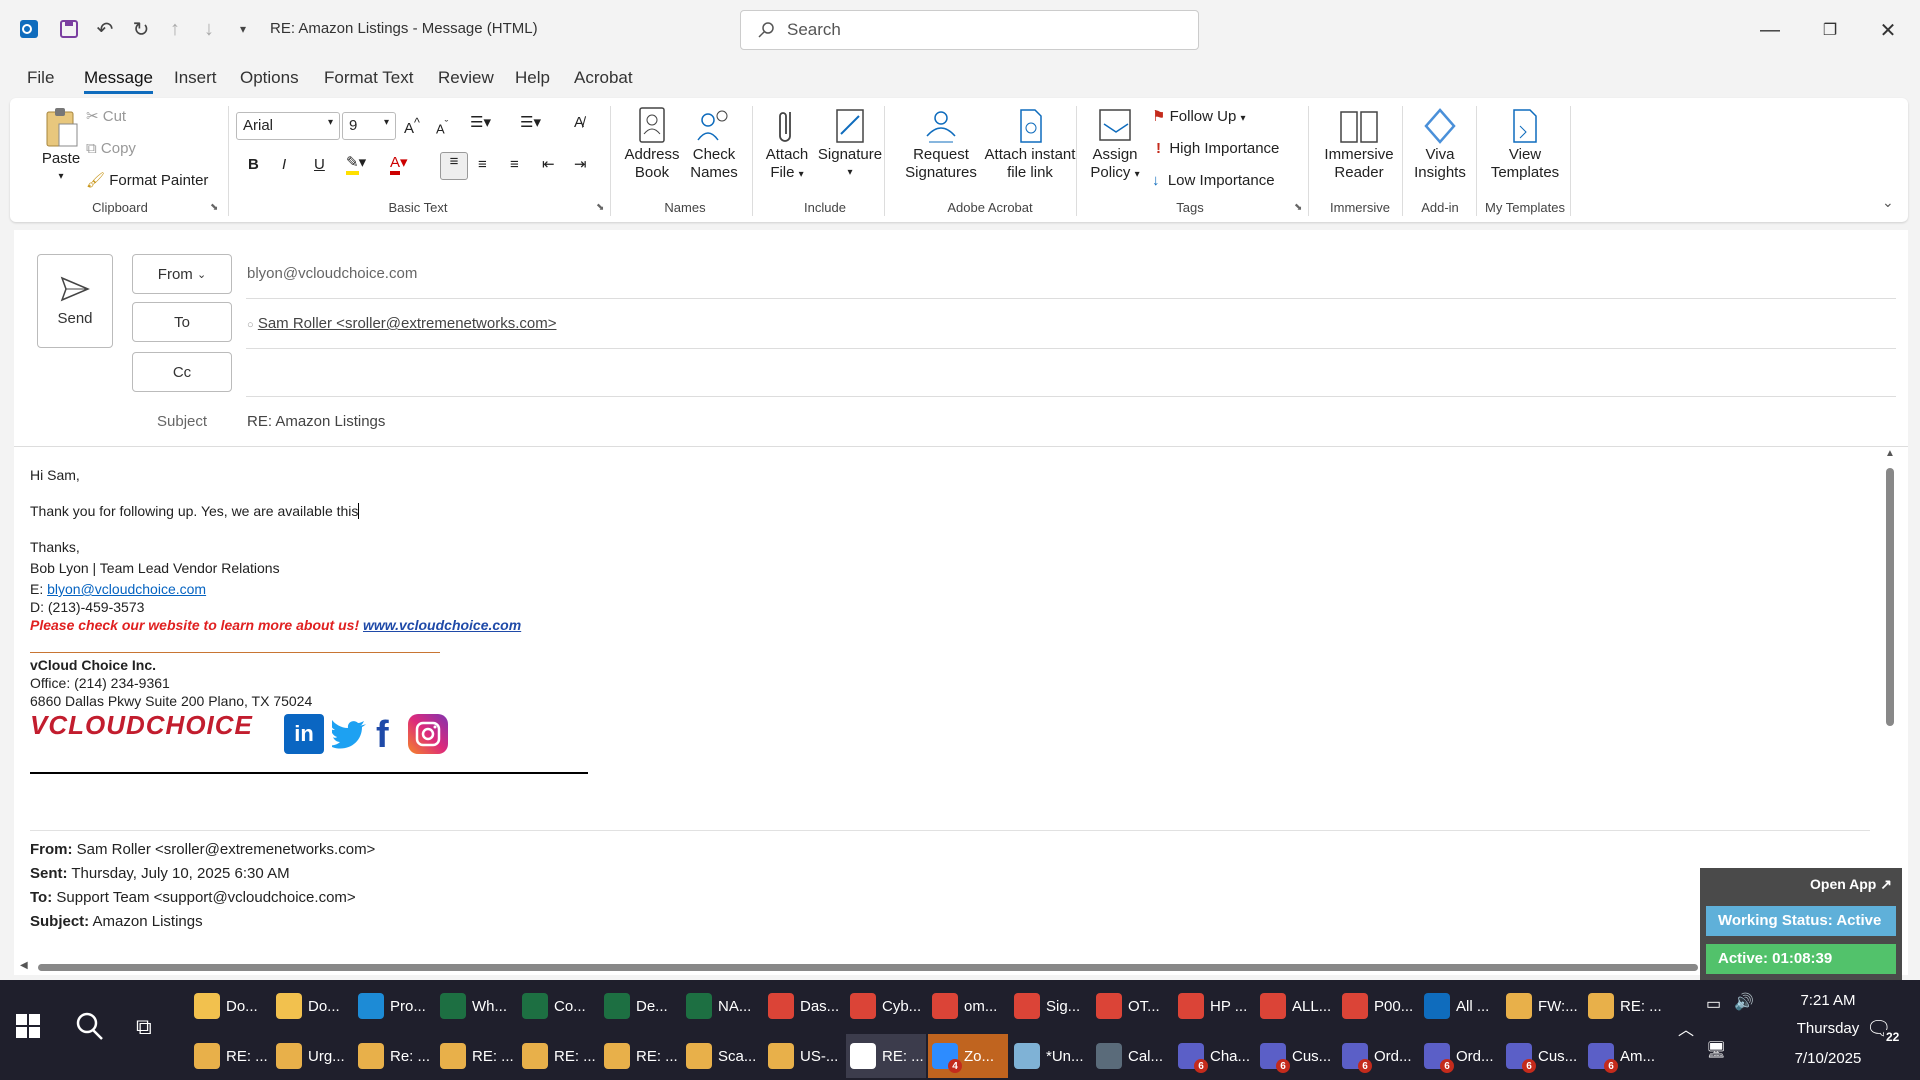 The height and width of the screenshot is (1080, 1920). I want to click on windows-start-icon, so click(28, 1028).